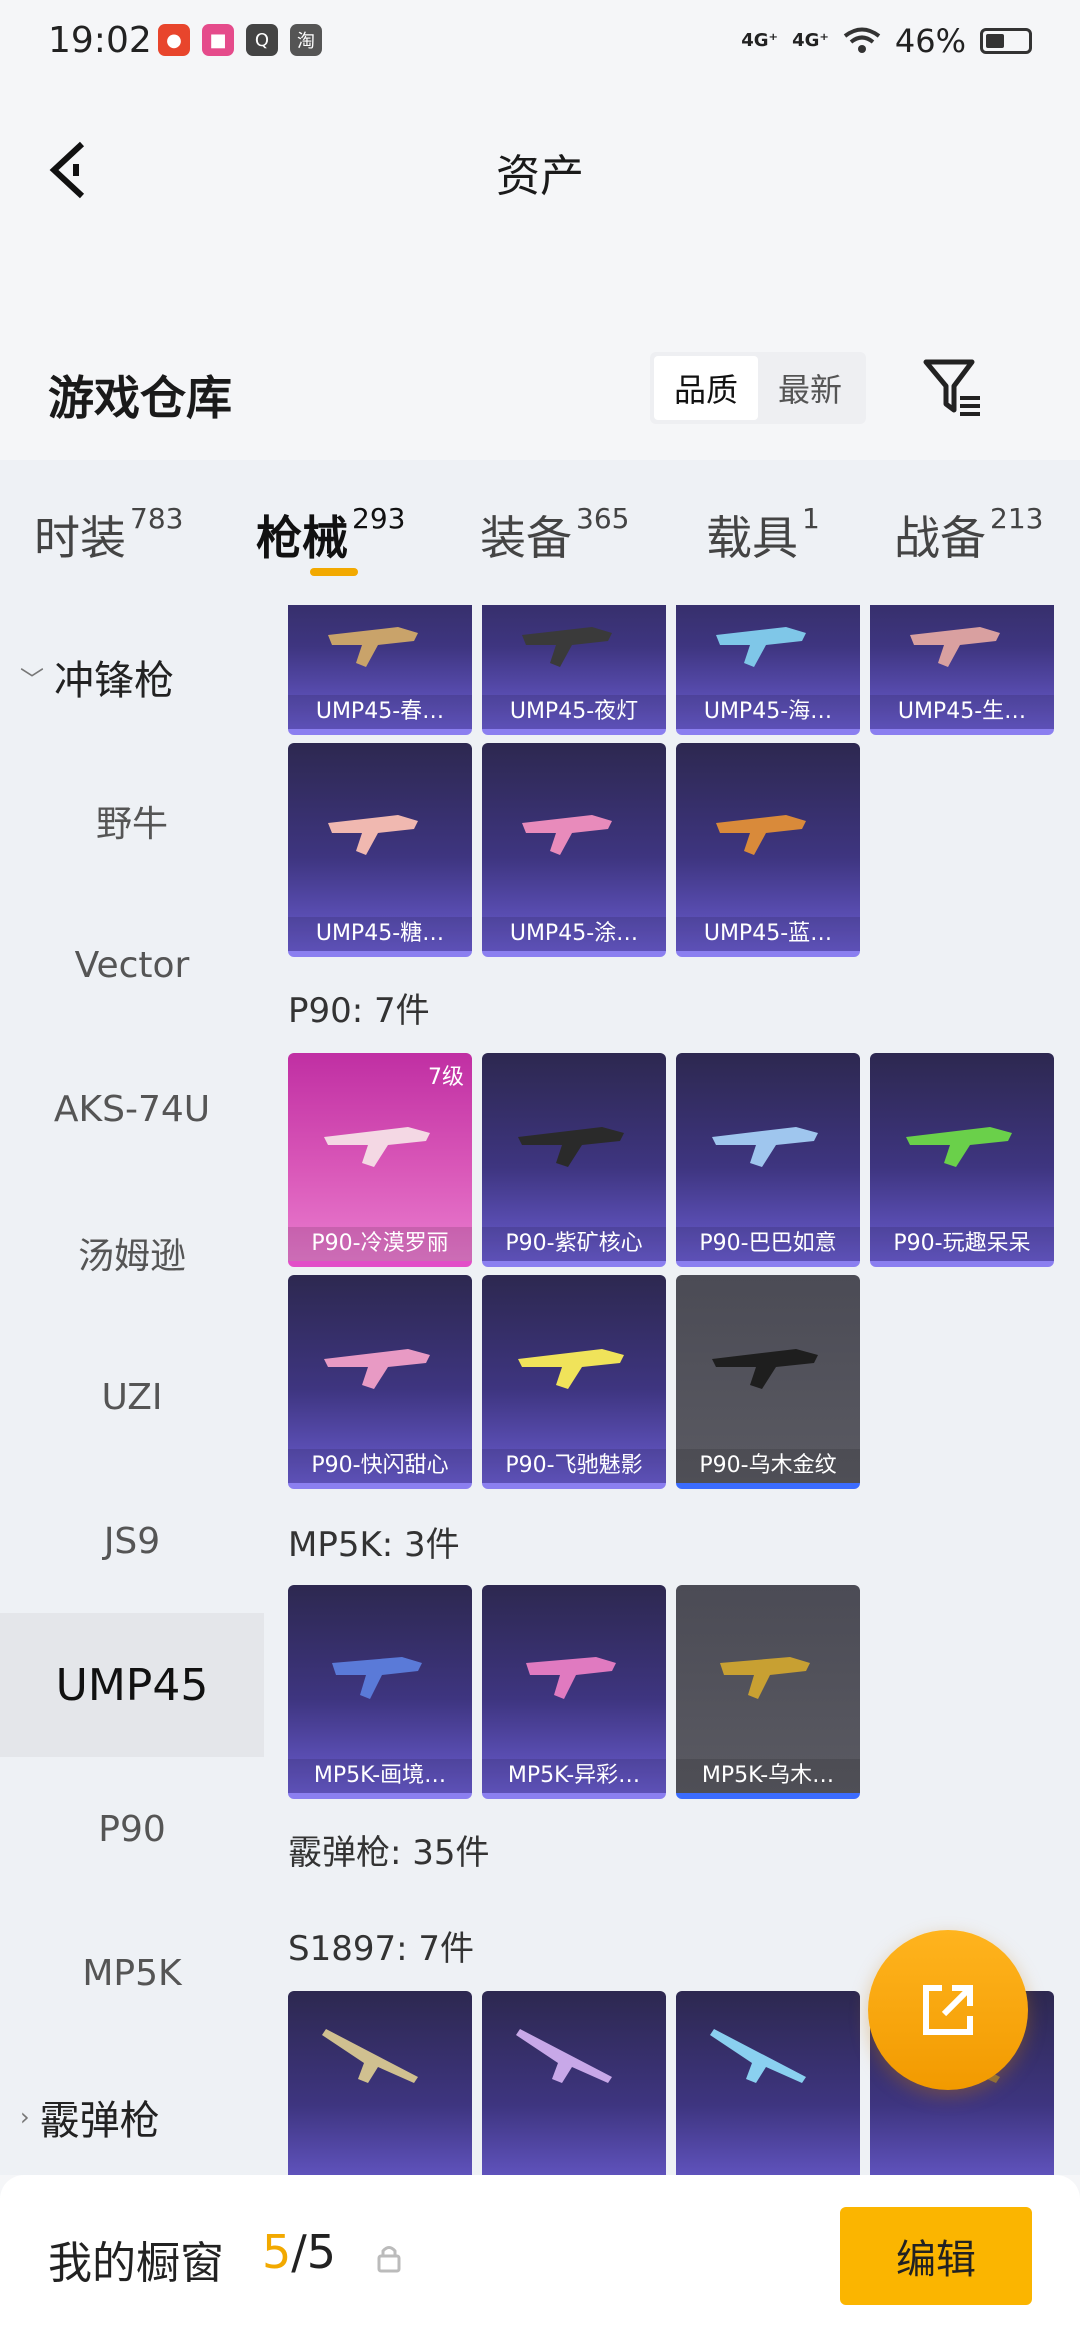  I want to click on app-notification-icon: ■, so click(218, 40).